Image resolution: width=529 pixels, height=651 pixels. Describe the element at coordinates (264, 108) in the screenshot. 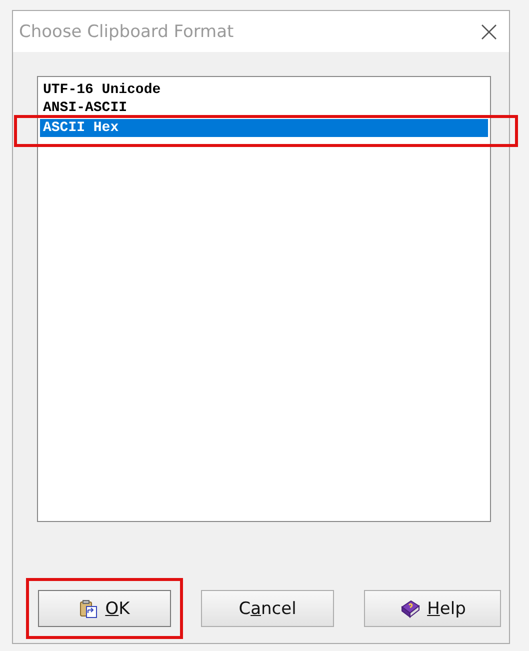

I see `list-item: ANSI-ASCII` at that location.